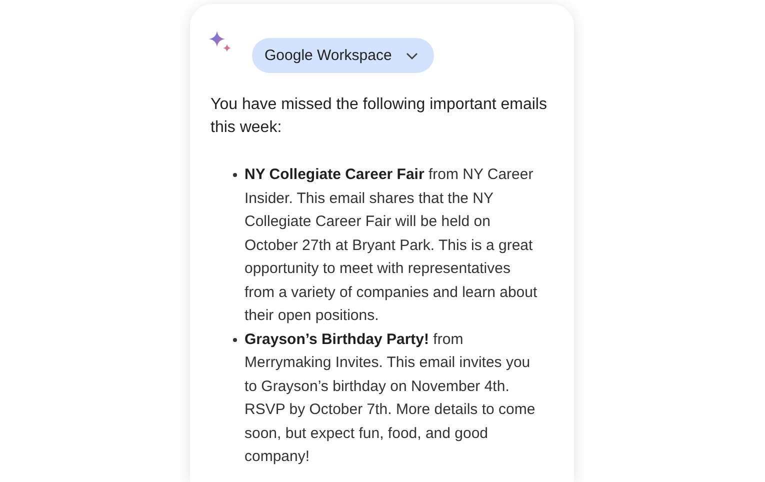 This screenshot has width=765, height=482. I want to click on intro-text: You have missed the following important emails this week:, so click(379, 116).